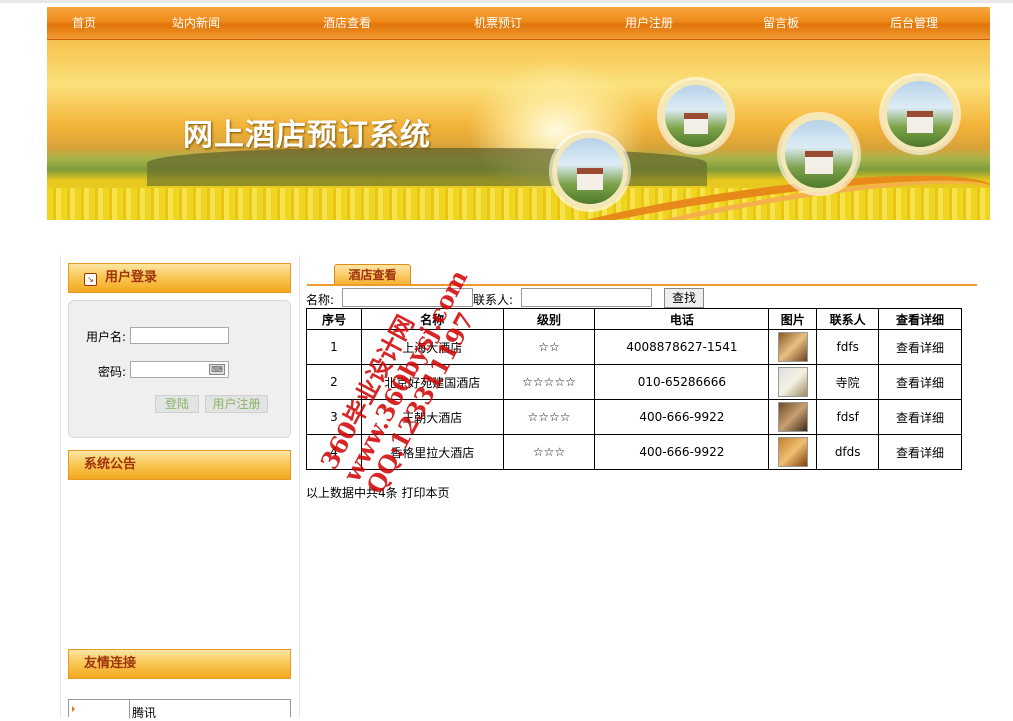  Describe the element at coordinates (73, 709) in the screenshot. I see `arrow-right-icon` at that location.